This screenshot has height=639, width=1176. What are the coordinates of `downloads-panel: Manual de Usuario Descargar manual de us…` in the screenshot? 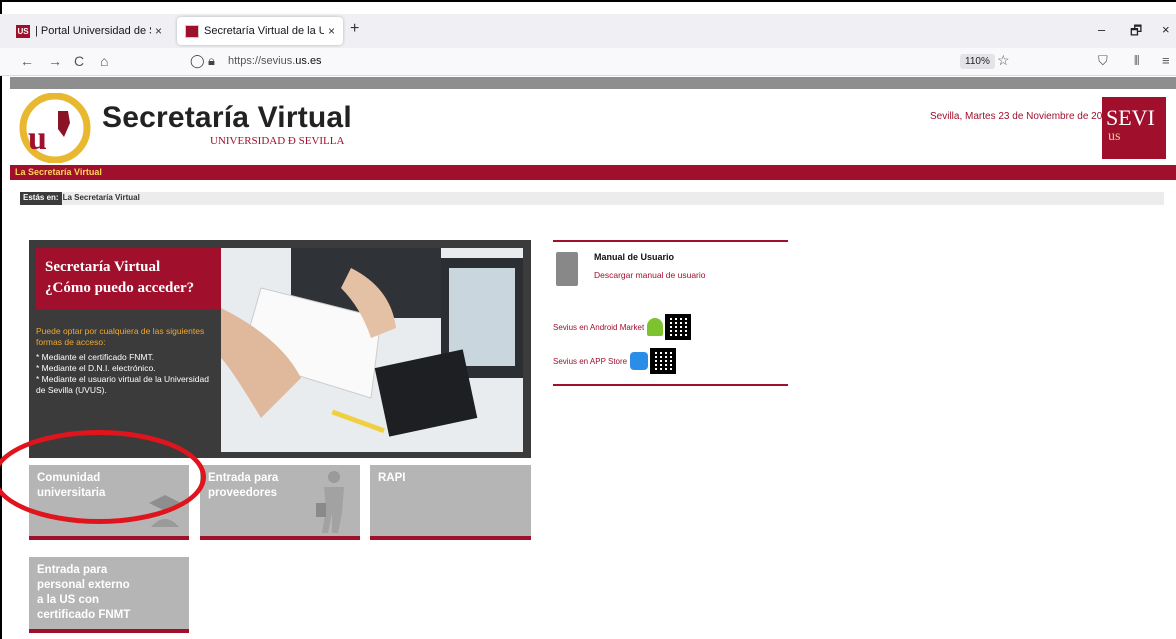 It's located at (670, 313).